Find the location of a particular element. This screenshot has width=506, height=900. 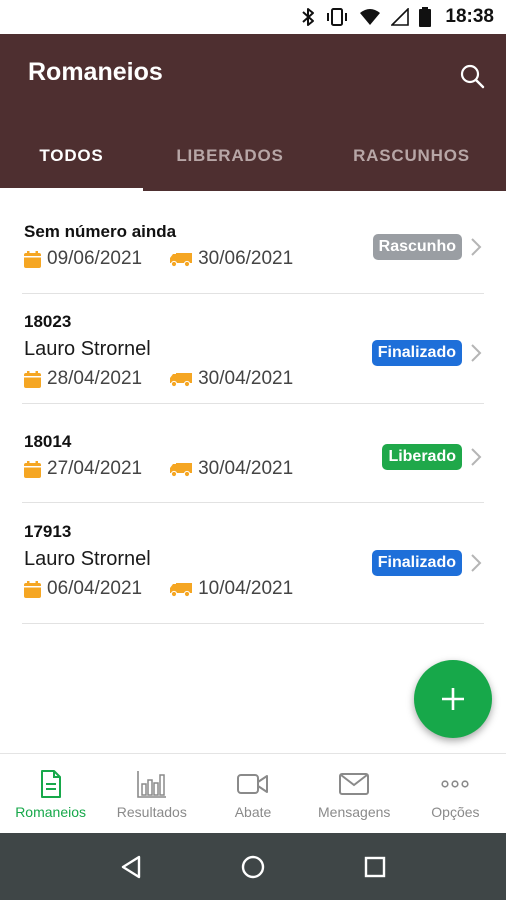

search-icon is located at coordinates (472, 76).